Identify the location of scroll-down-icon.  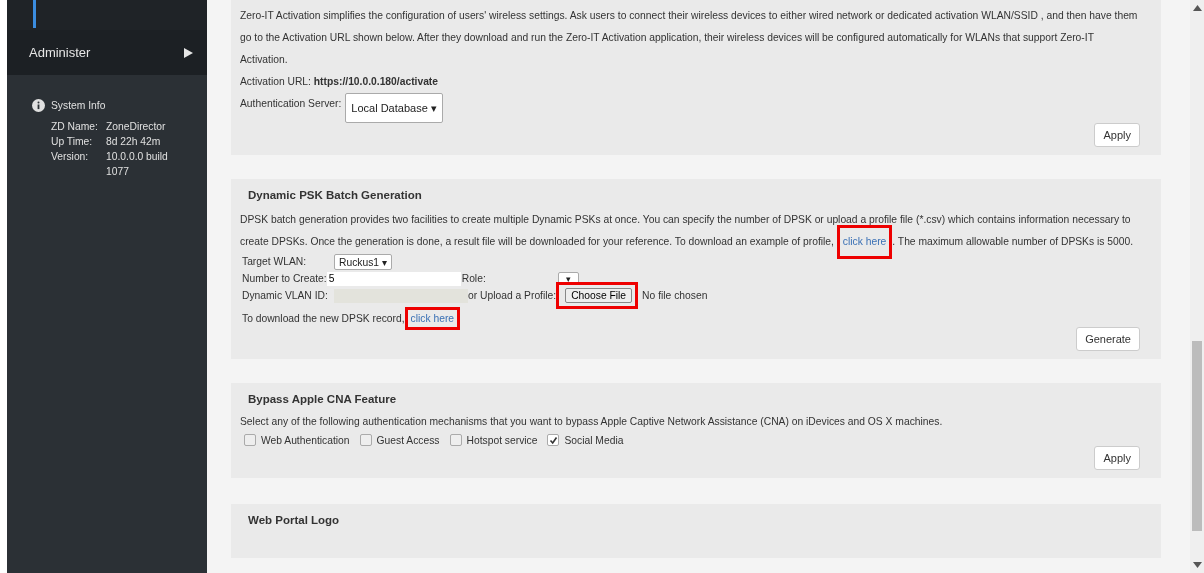
(1197, 565).